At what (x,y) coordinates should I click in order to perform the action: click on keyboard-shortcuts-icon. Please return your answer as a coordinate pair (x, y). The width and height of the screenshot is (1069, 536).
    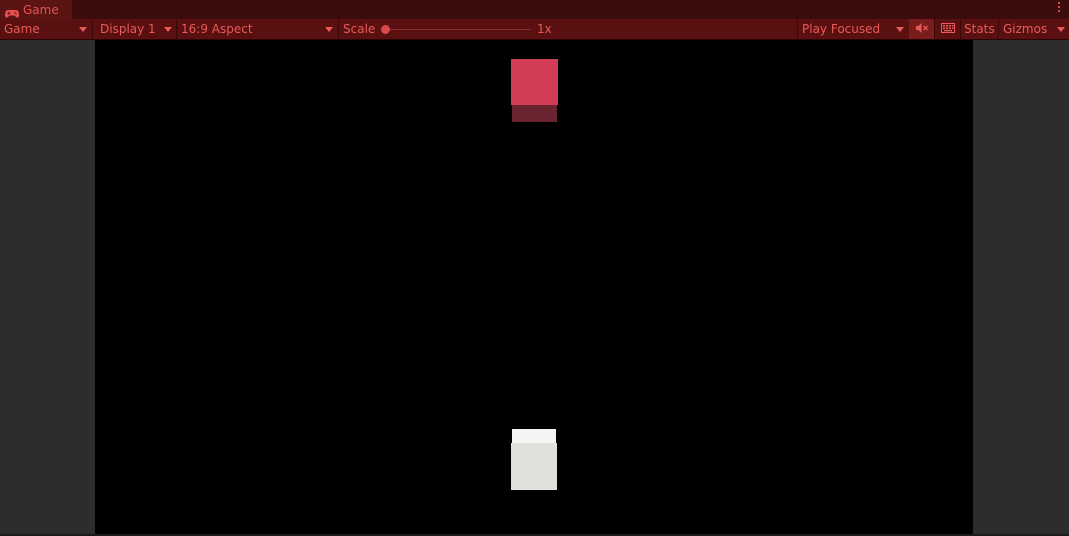
    Looking at the image, I should click on (947, 29).